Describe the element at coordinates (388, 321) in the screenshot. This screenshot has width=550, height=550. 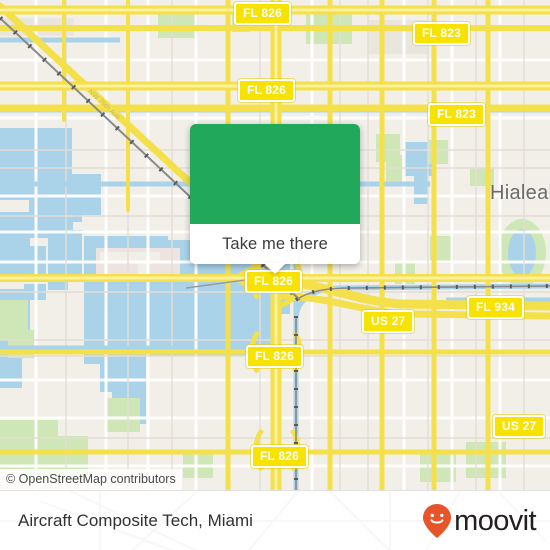
I see `road-shield-us27-center: US 27` at that location.